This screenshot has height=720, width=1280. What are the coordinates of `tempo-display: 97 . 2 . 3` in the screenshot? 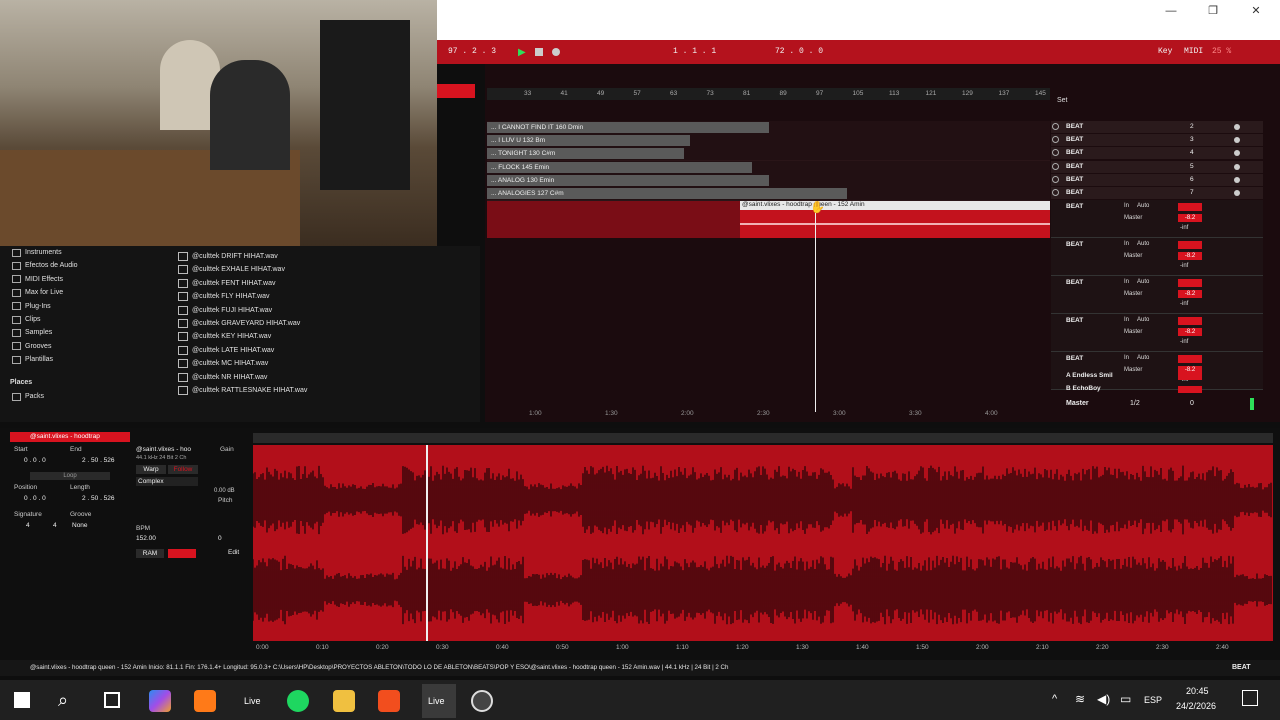 It's located at (472, 51).